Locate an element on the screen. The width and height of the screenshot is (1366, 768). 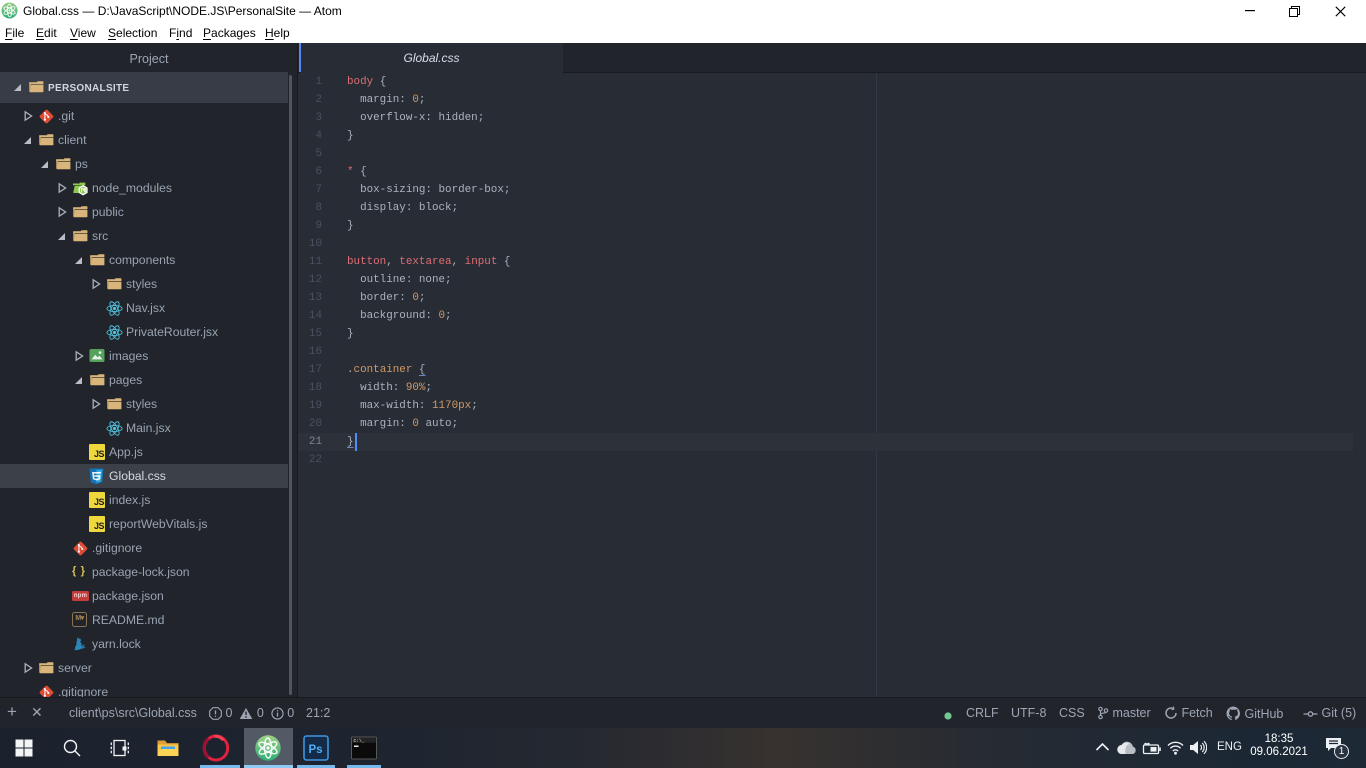
svg-text: C:\_ is located at coordinates (359, 741).